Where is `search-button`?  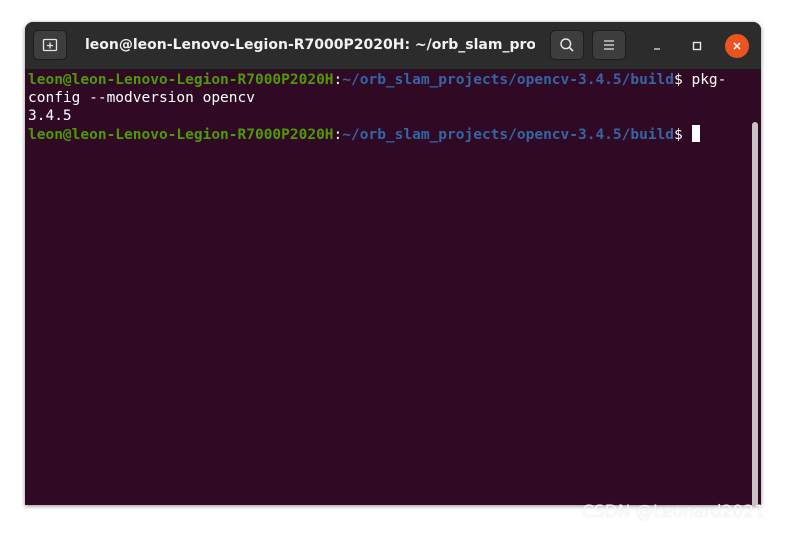 search-button is located at coordinates (567, 45).